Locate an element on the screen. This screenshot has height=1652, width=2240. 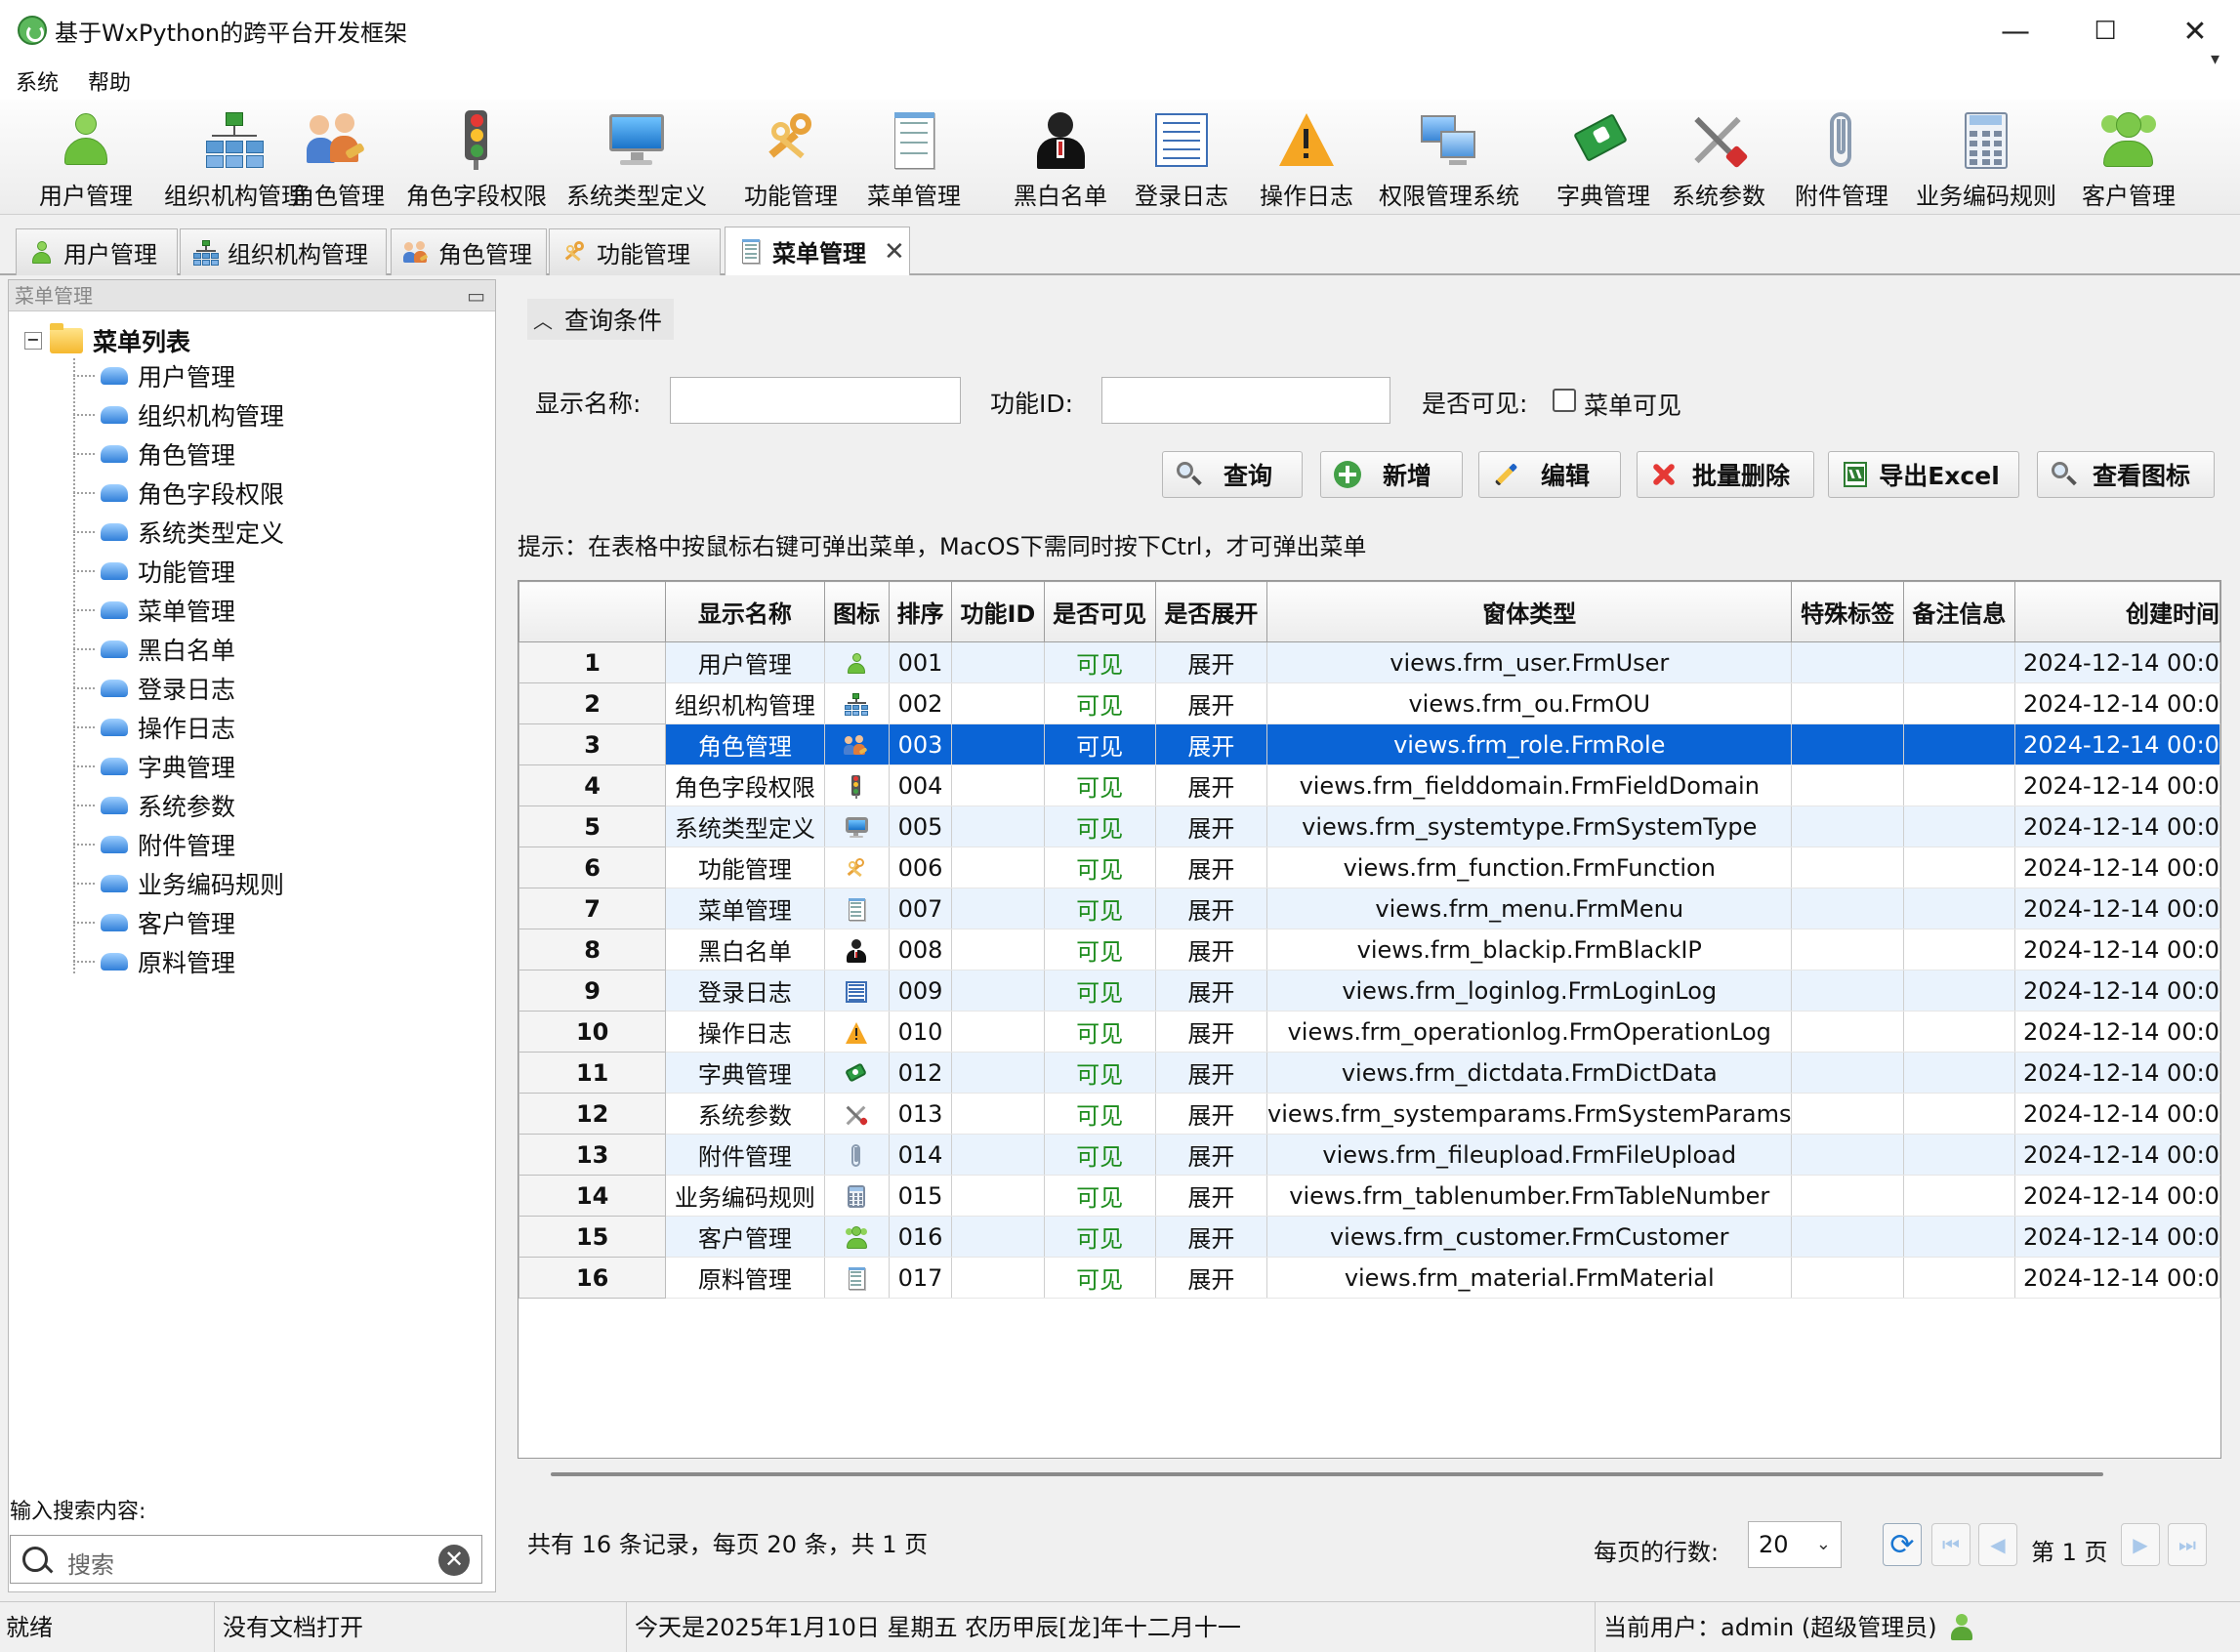
cell-sort: 003 is located at coordinates (921, 744).